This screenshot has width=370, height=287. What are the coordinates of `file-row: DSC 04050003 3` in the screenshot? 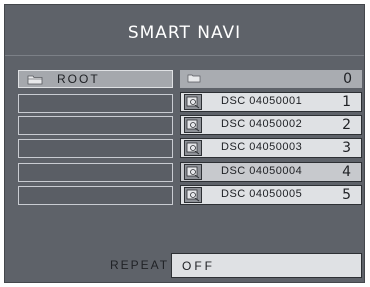 It's located at (271, 148).